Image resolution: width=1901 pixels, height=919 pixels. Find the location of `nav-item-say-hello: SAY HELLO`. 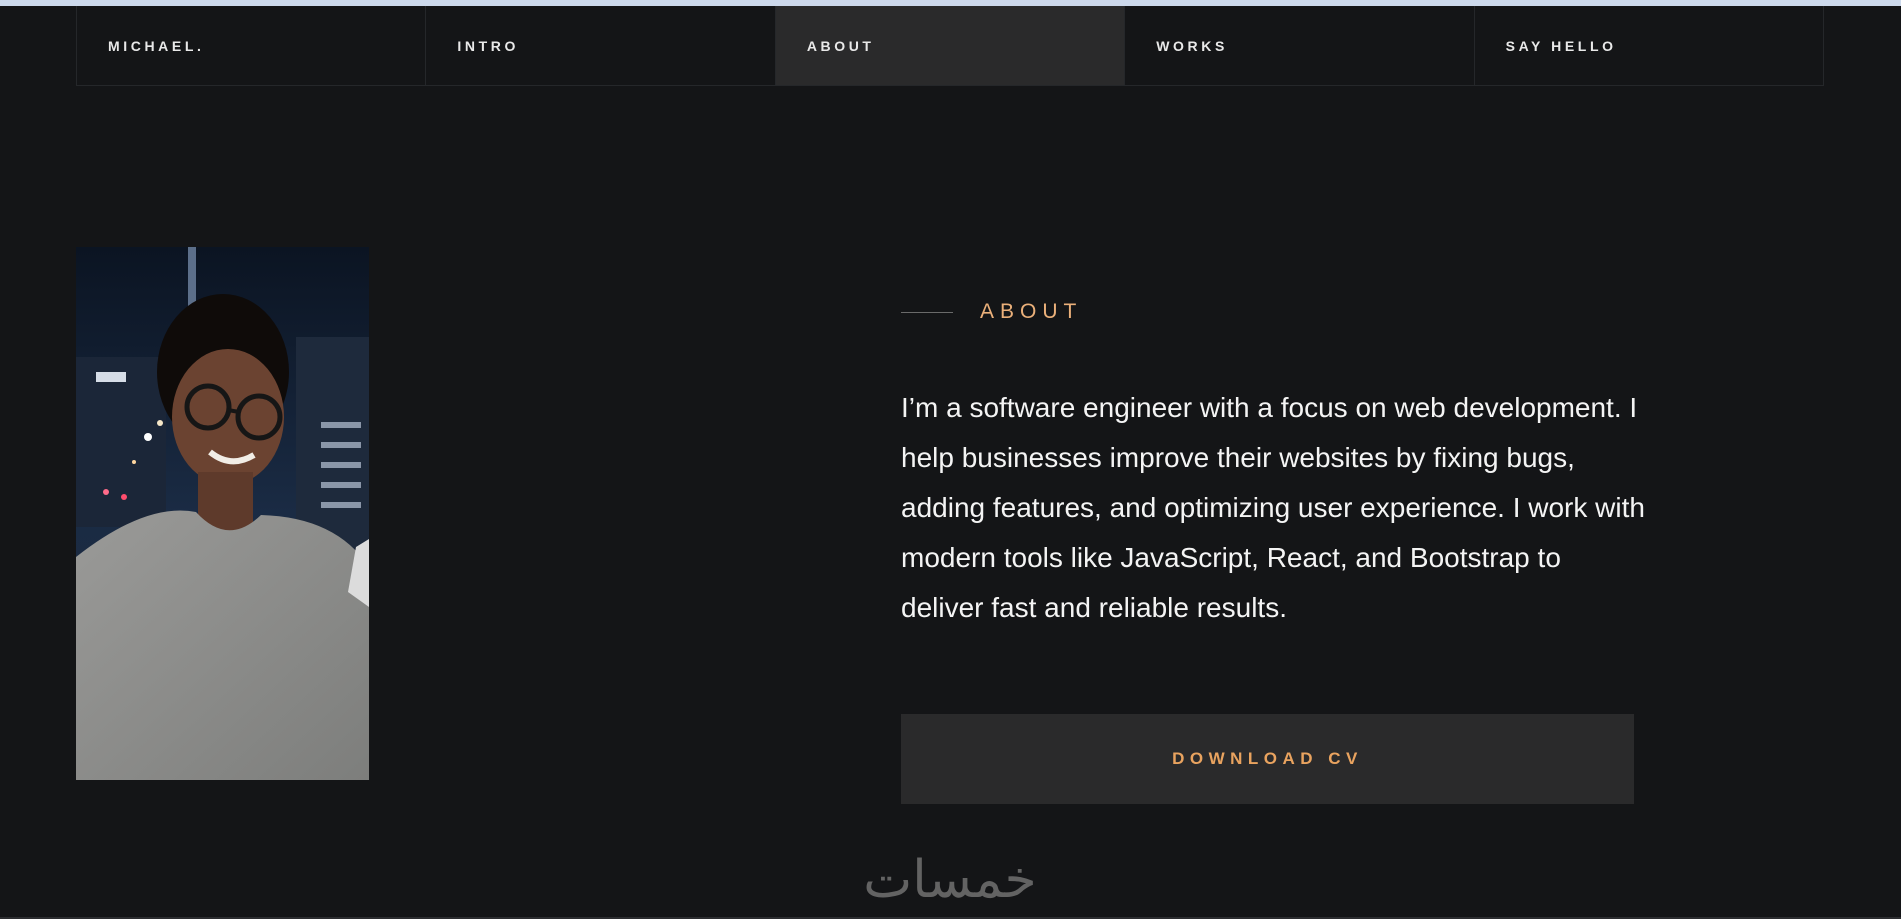

nav-item-say-hello: SAY HELLO is located at coordinates (1649, 45).